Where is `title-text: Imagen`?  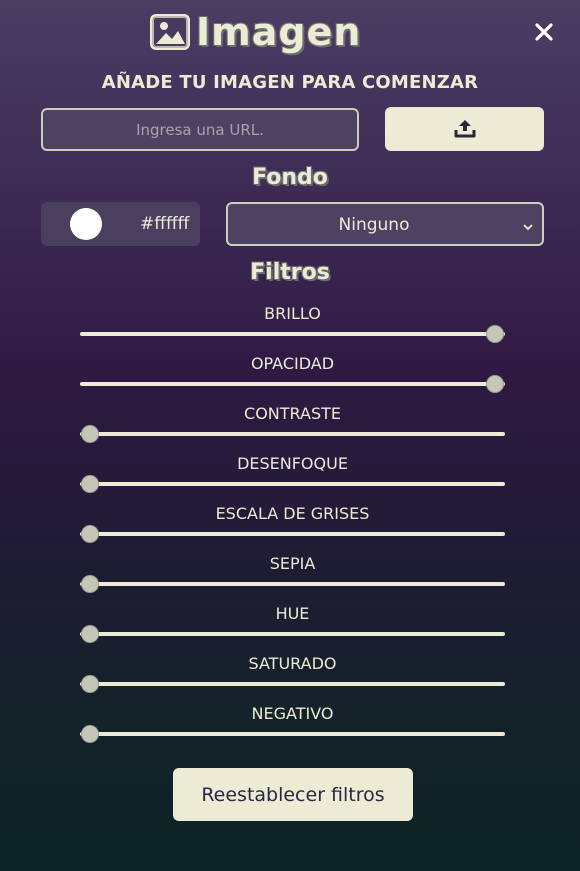 title-text: Imagen is located at coordinates (279, 32).